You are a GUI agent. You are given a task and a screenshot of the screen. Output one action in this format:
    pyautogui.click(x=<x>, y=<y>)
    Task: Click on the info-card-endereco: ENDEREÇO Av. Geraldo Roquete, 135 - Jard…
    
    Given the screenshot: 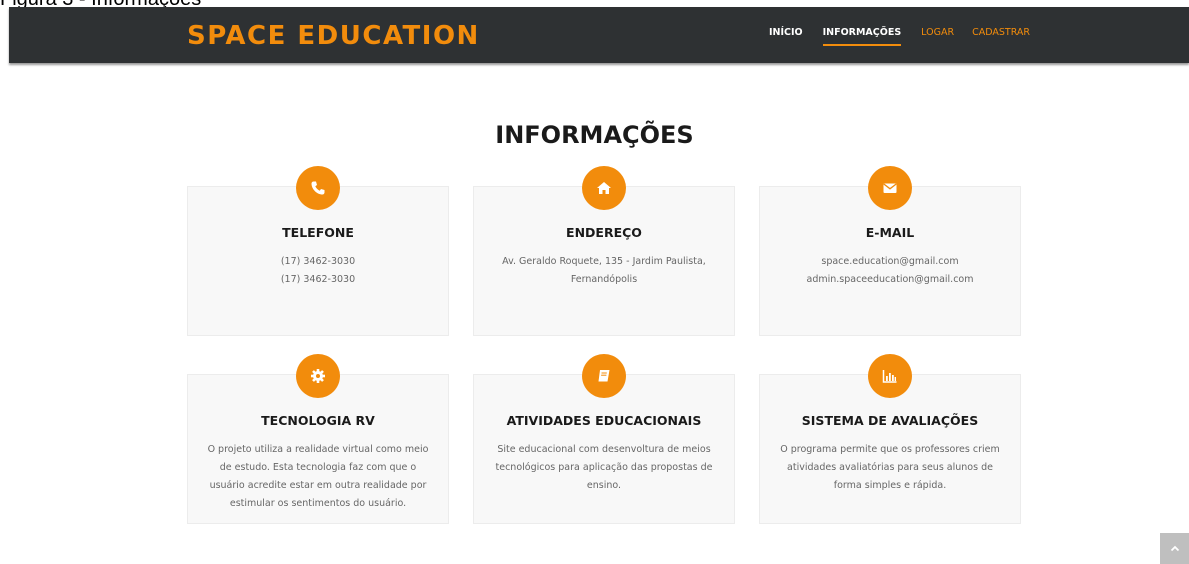 What is the action you would take?
    pyautogui.click(x=604, y=251)
    